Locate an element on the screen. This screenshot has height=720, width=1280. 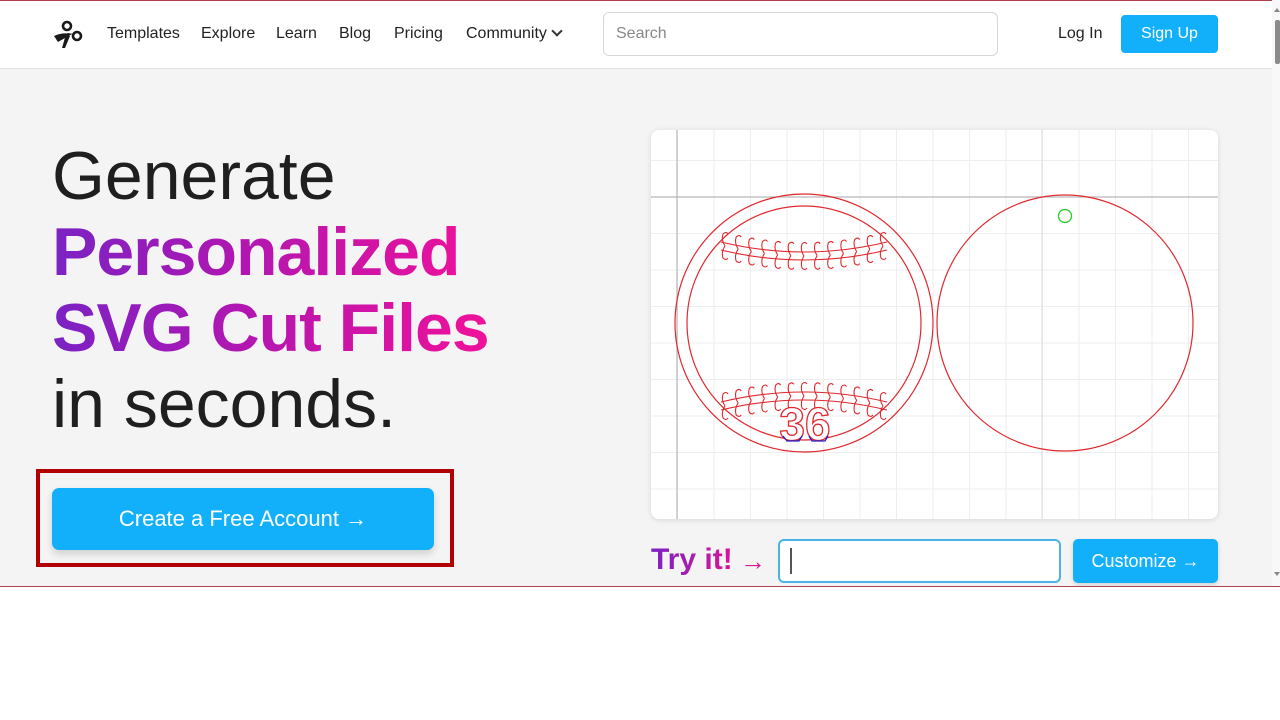
nav-community: Community is located at coordinates (514, 34).